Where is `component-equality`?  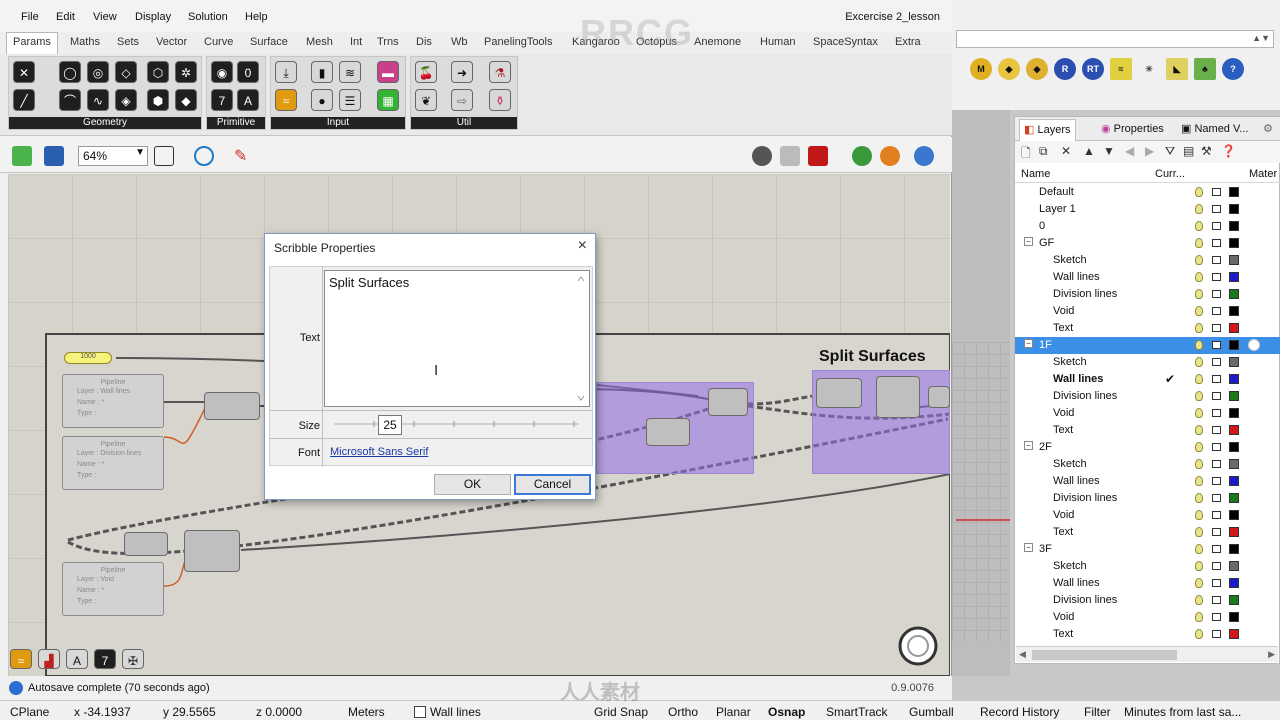 component-equality is located at coordinates (668, 432).